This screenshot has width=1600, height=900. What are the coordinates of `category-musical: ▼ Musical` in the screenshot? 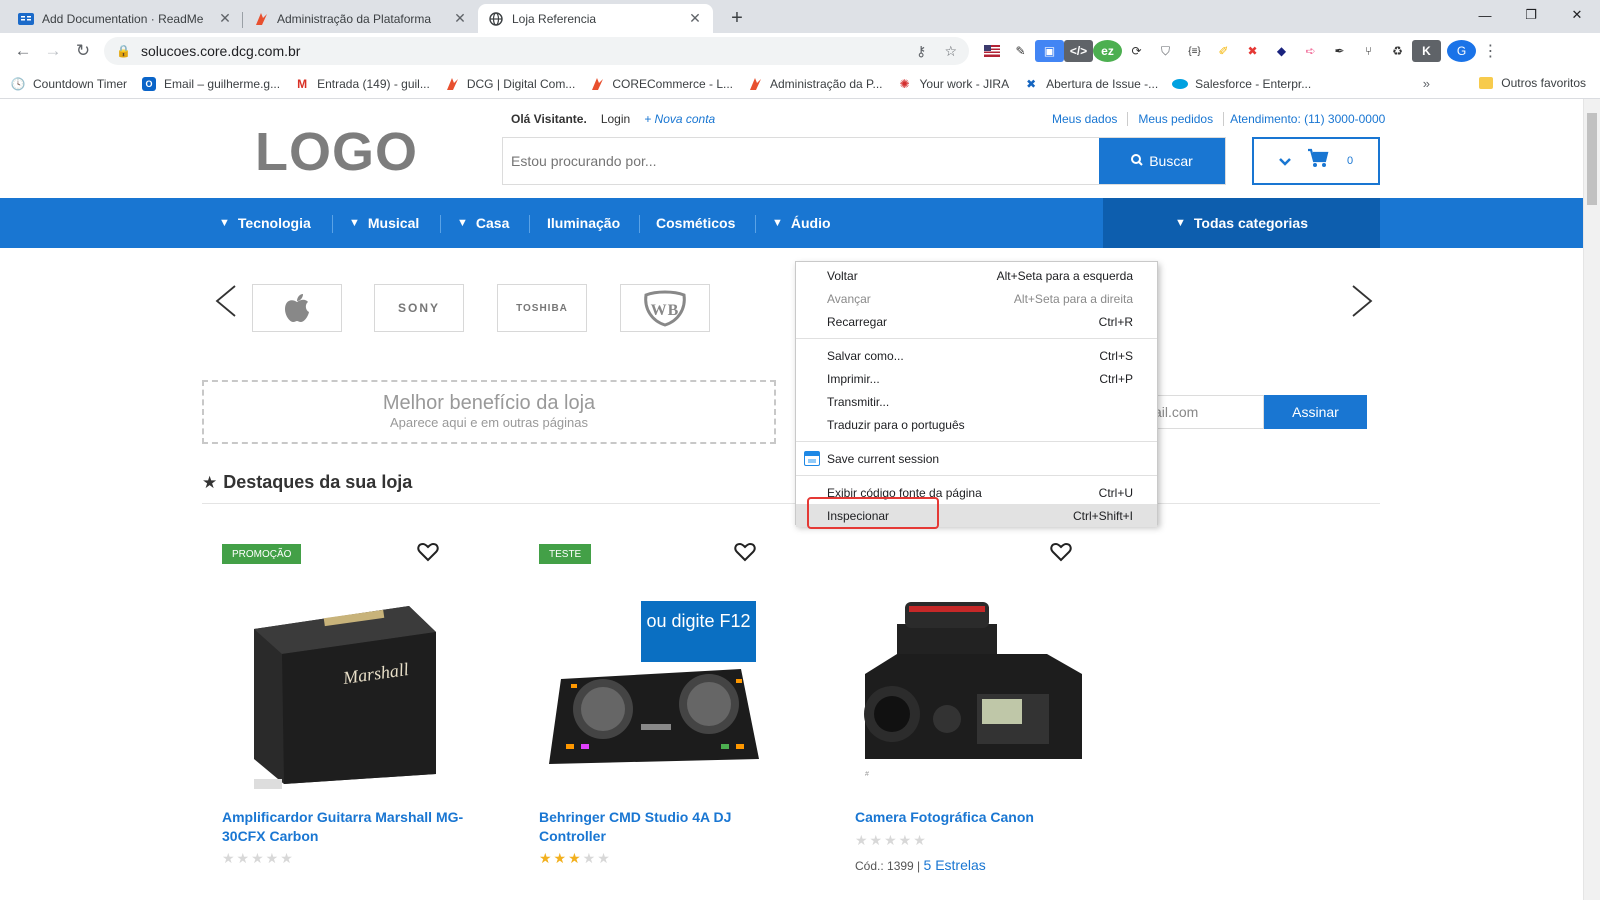 It's located at (384, 223).